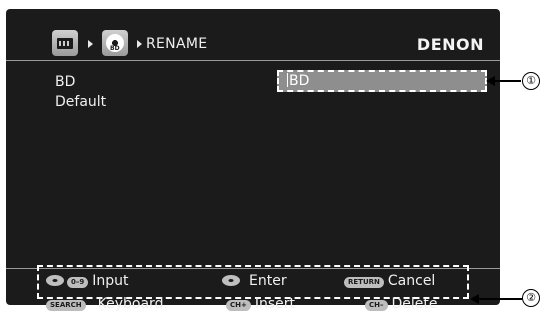  Describe the element at coordinates (115, 43) in the screenshot. I see `bd-disc-icon: BD` at that location.